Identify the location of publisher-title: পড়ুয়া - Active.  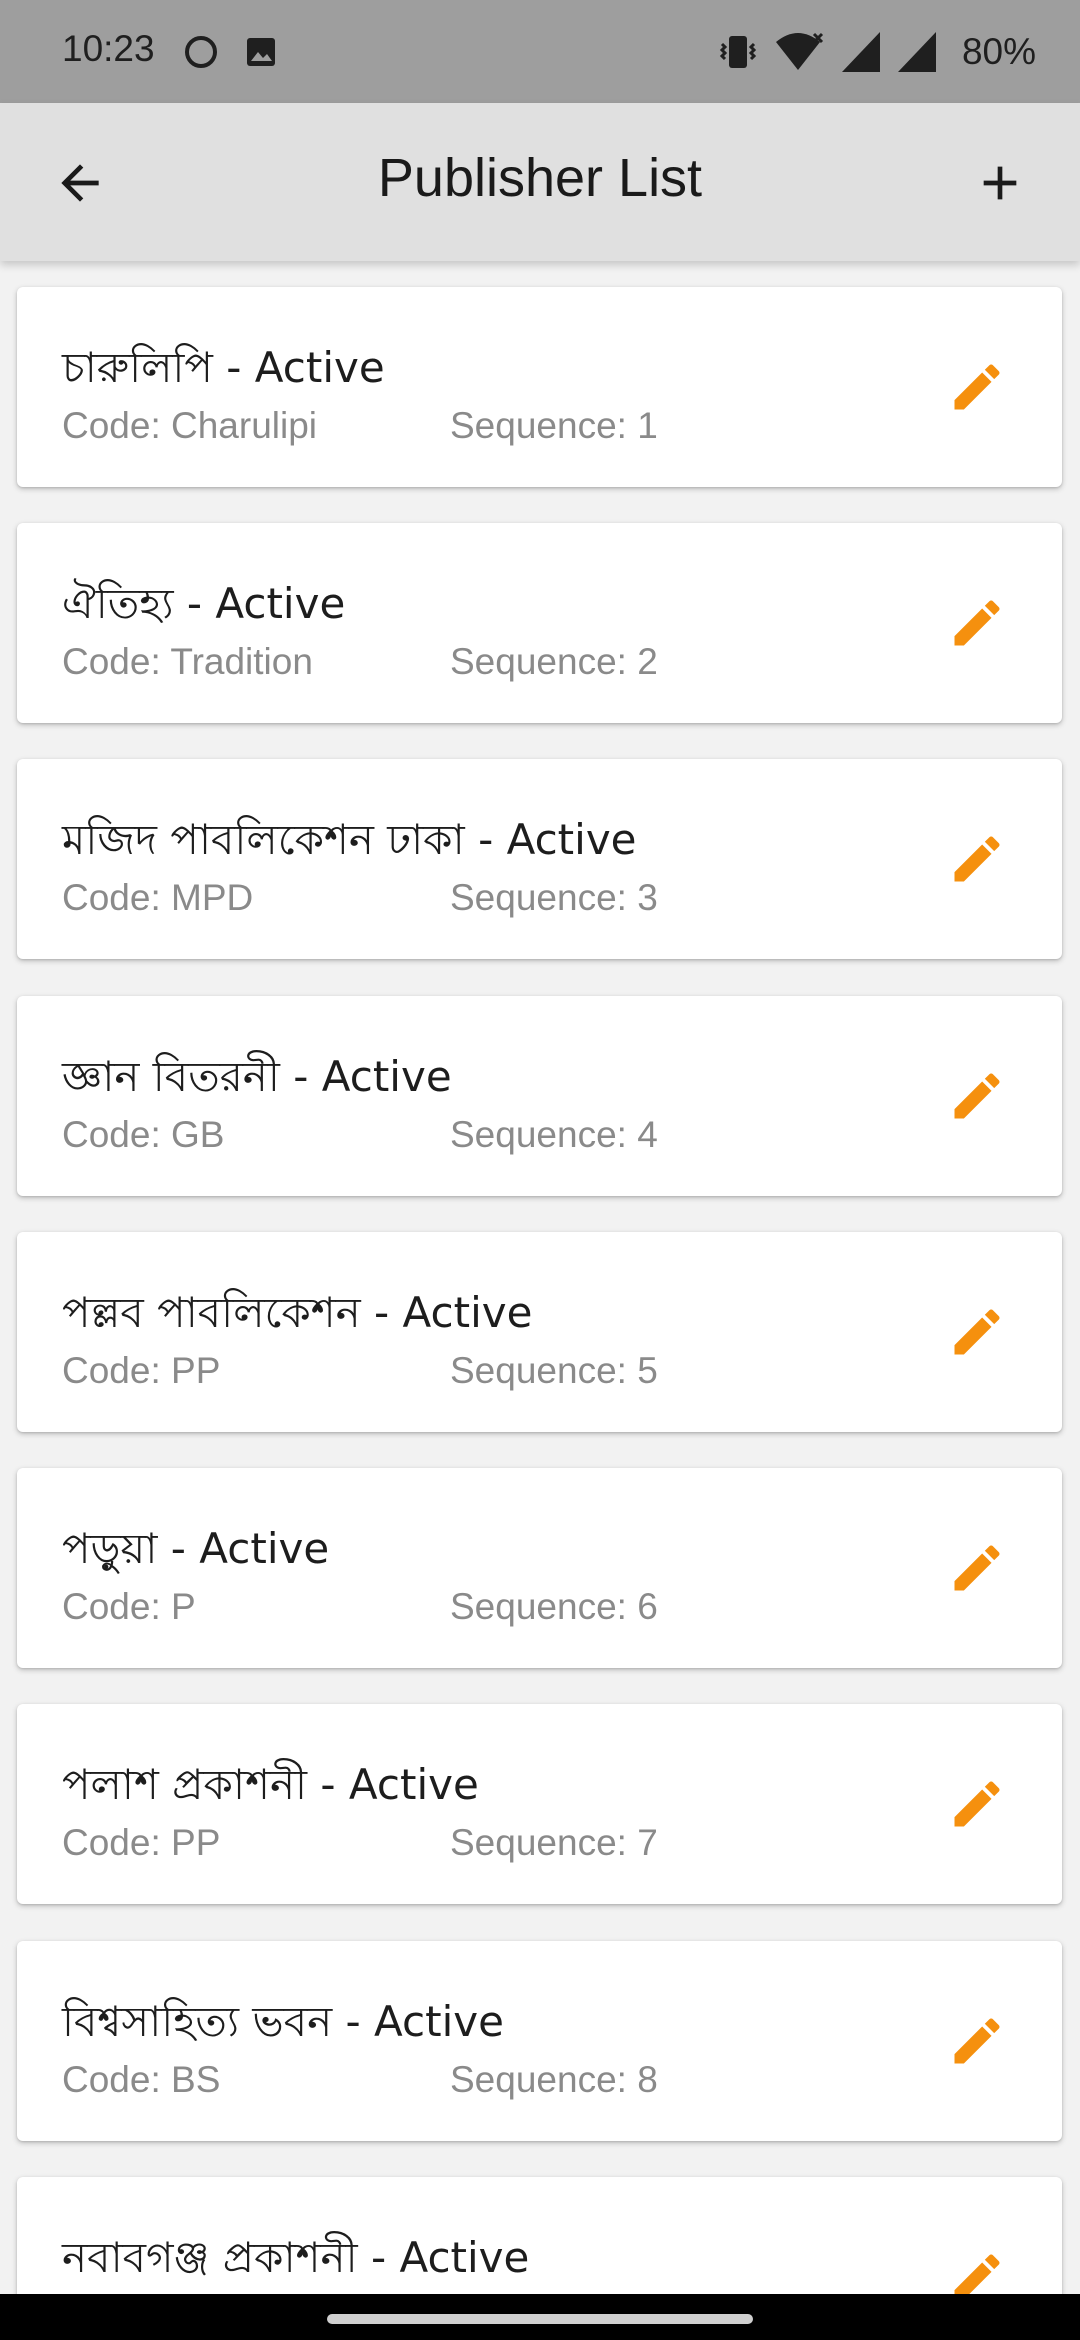
(196, 1548).